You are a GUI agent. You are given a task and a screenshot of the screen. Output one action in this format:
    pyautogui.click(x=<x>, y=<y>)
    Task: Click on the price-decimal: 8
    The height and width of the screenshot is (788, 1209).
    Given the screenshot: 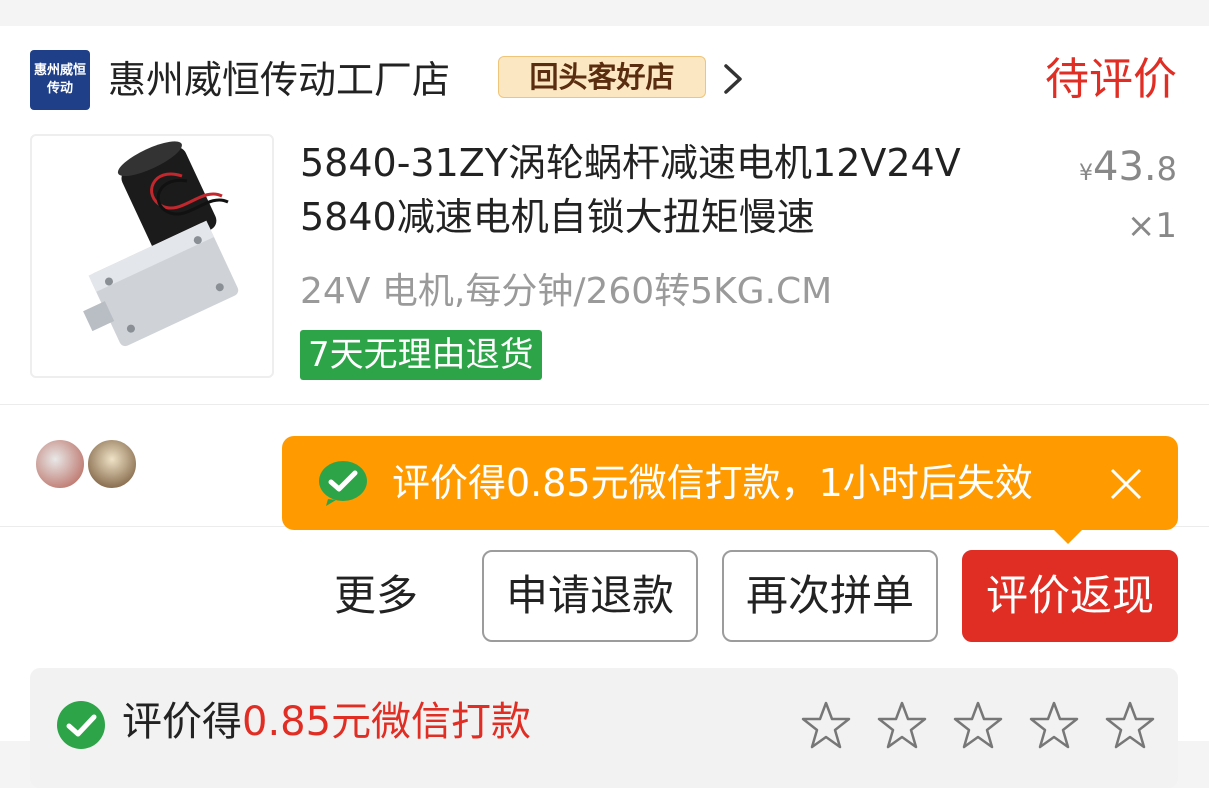 What is the action you would take?
    pyautogui.click(x=1166, y=169)
    